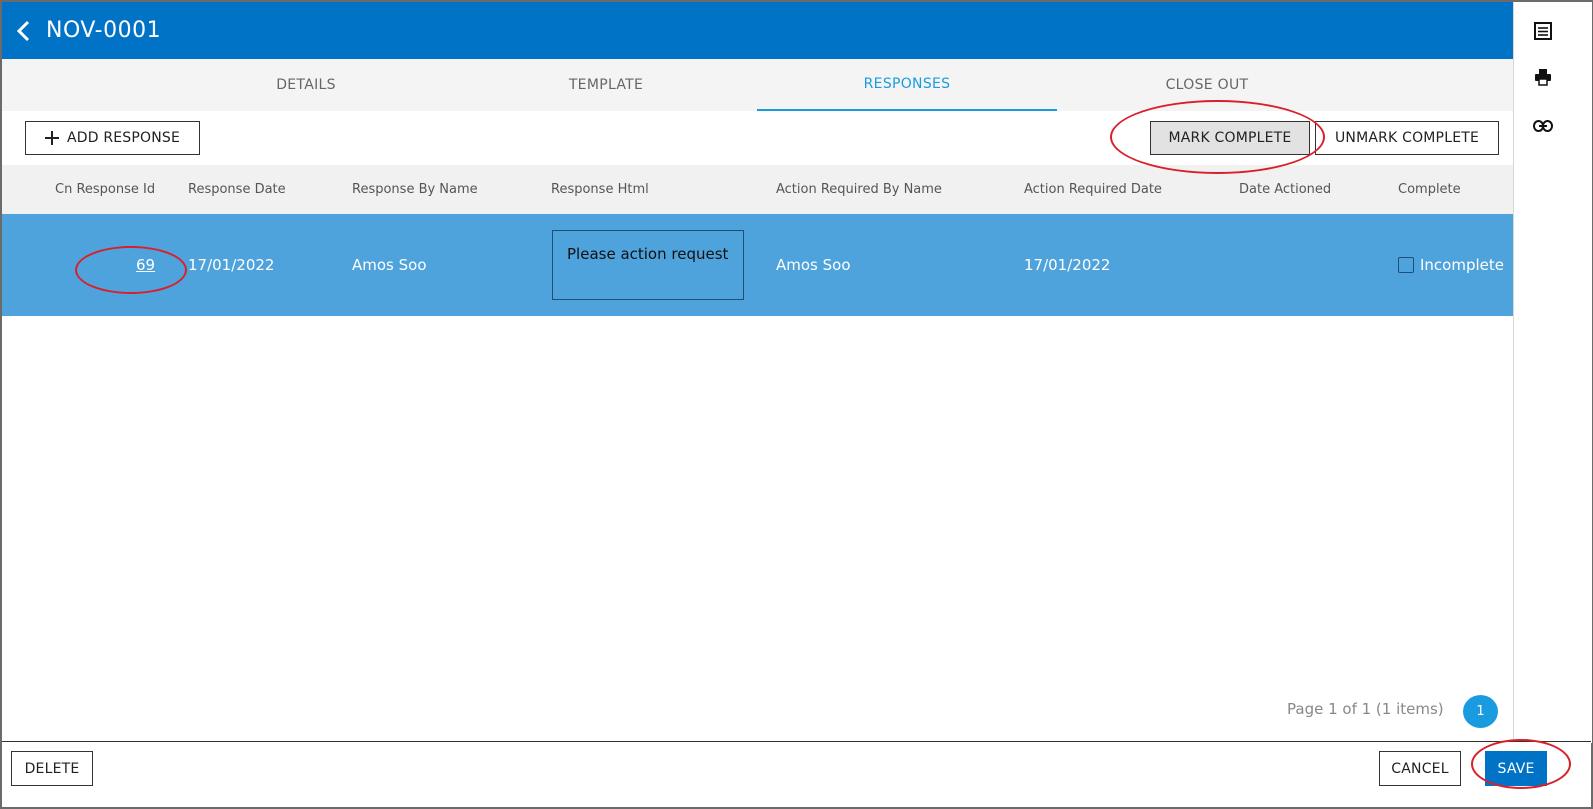 The width and height of the screenshot is (1593, 809). I want to click on list-icon, so click(1543, 31).